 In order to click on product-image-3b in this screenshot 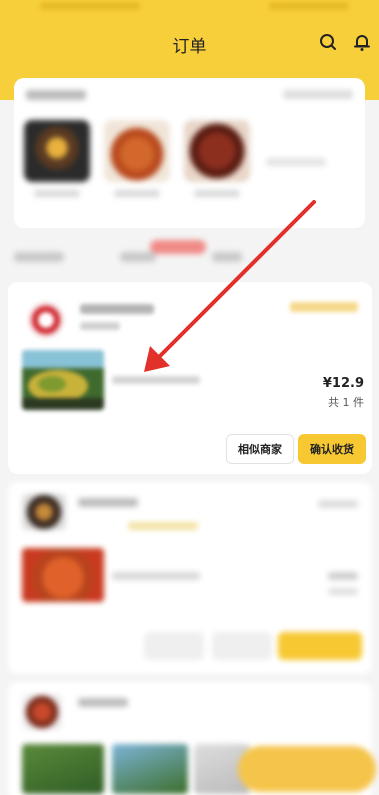, I will do `click(150, 769)`.